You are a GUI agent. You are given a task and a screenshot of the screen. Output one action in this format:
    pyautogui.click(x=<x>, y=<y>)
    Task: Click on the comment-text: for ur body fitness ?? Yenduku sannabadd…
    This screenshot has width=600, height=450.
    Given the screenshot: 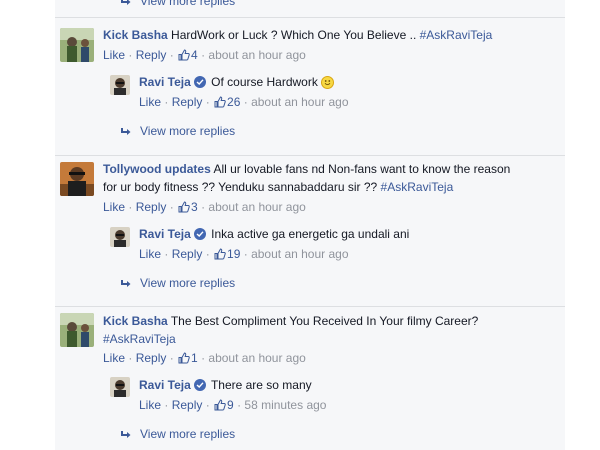 What is the action you would take?
    pyautogui.click(x=240, y=187)
    